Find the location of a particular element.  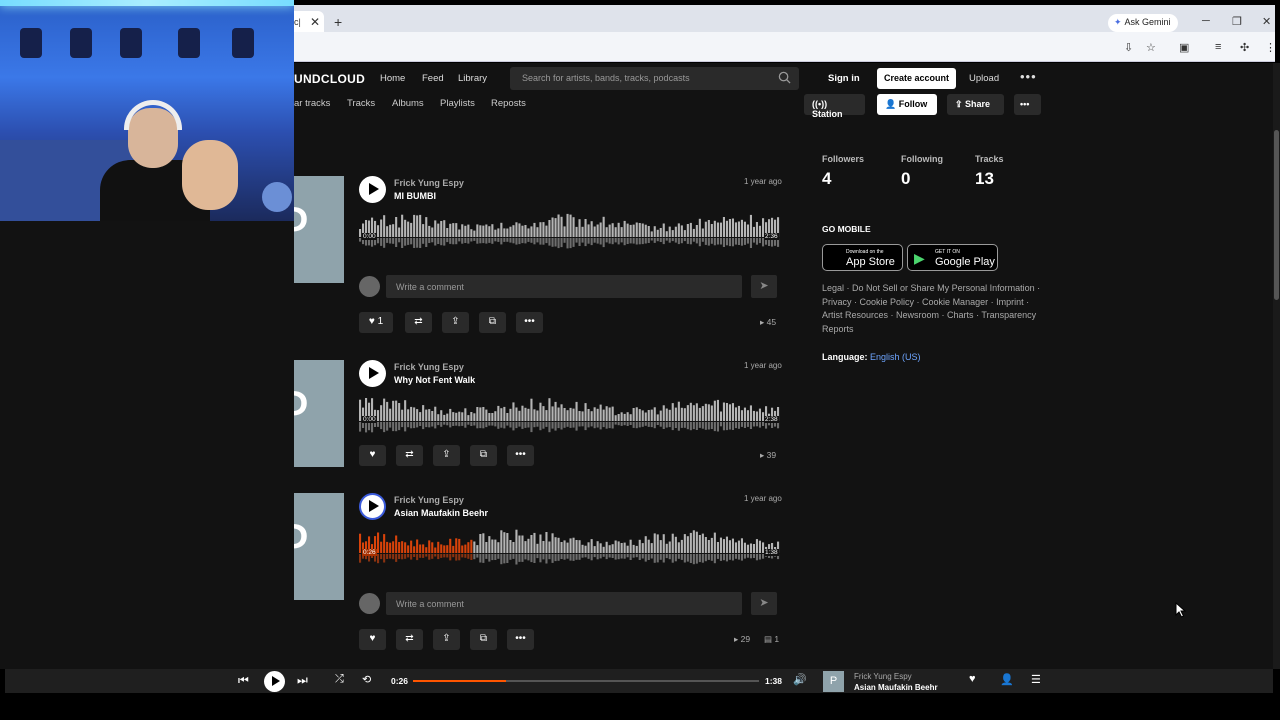

profile-more-button: ••• is located at coordinates (1027, 104).